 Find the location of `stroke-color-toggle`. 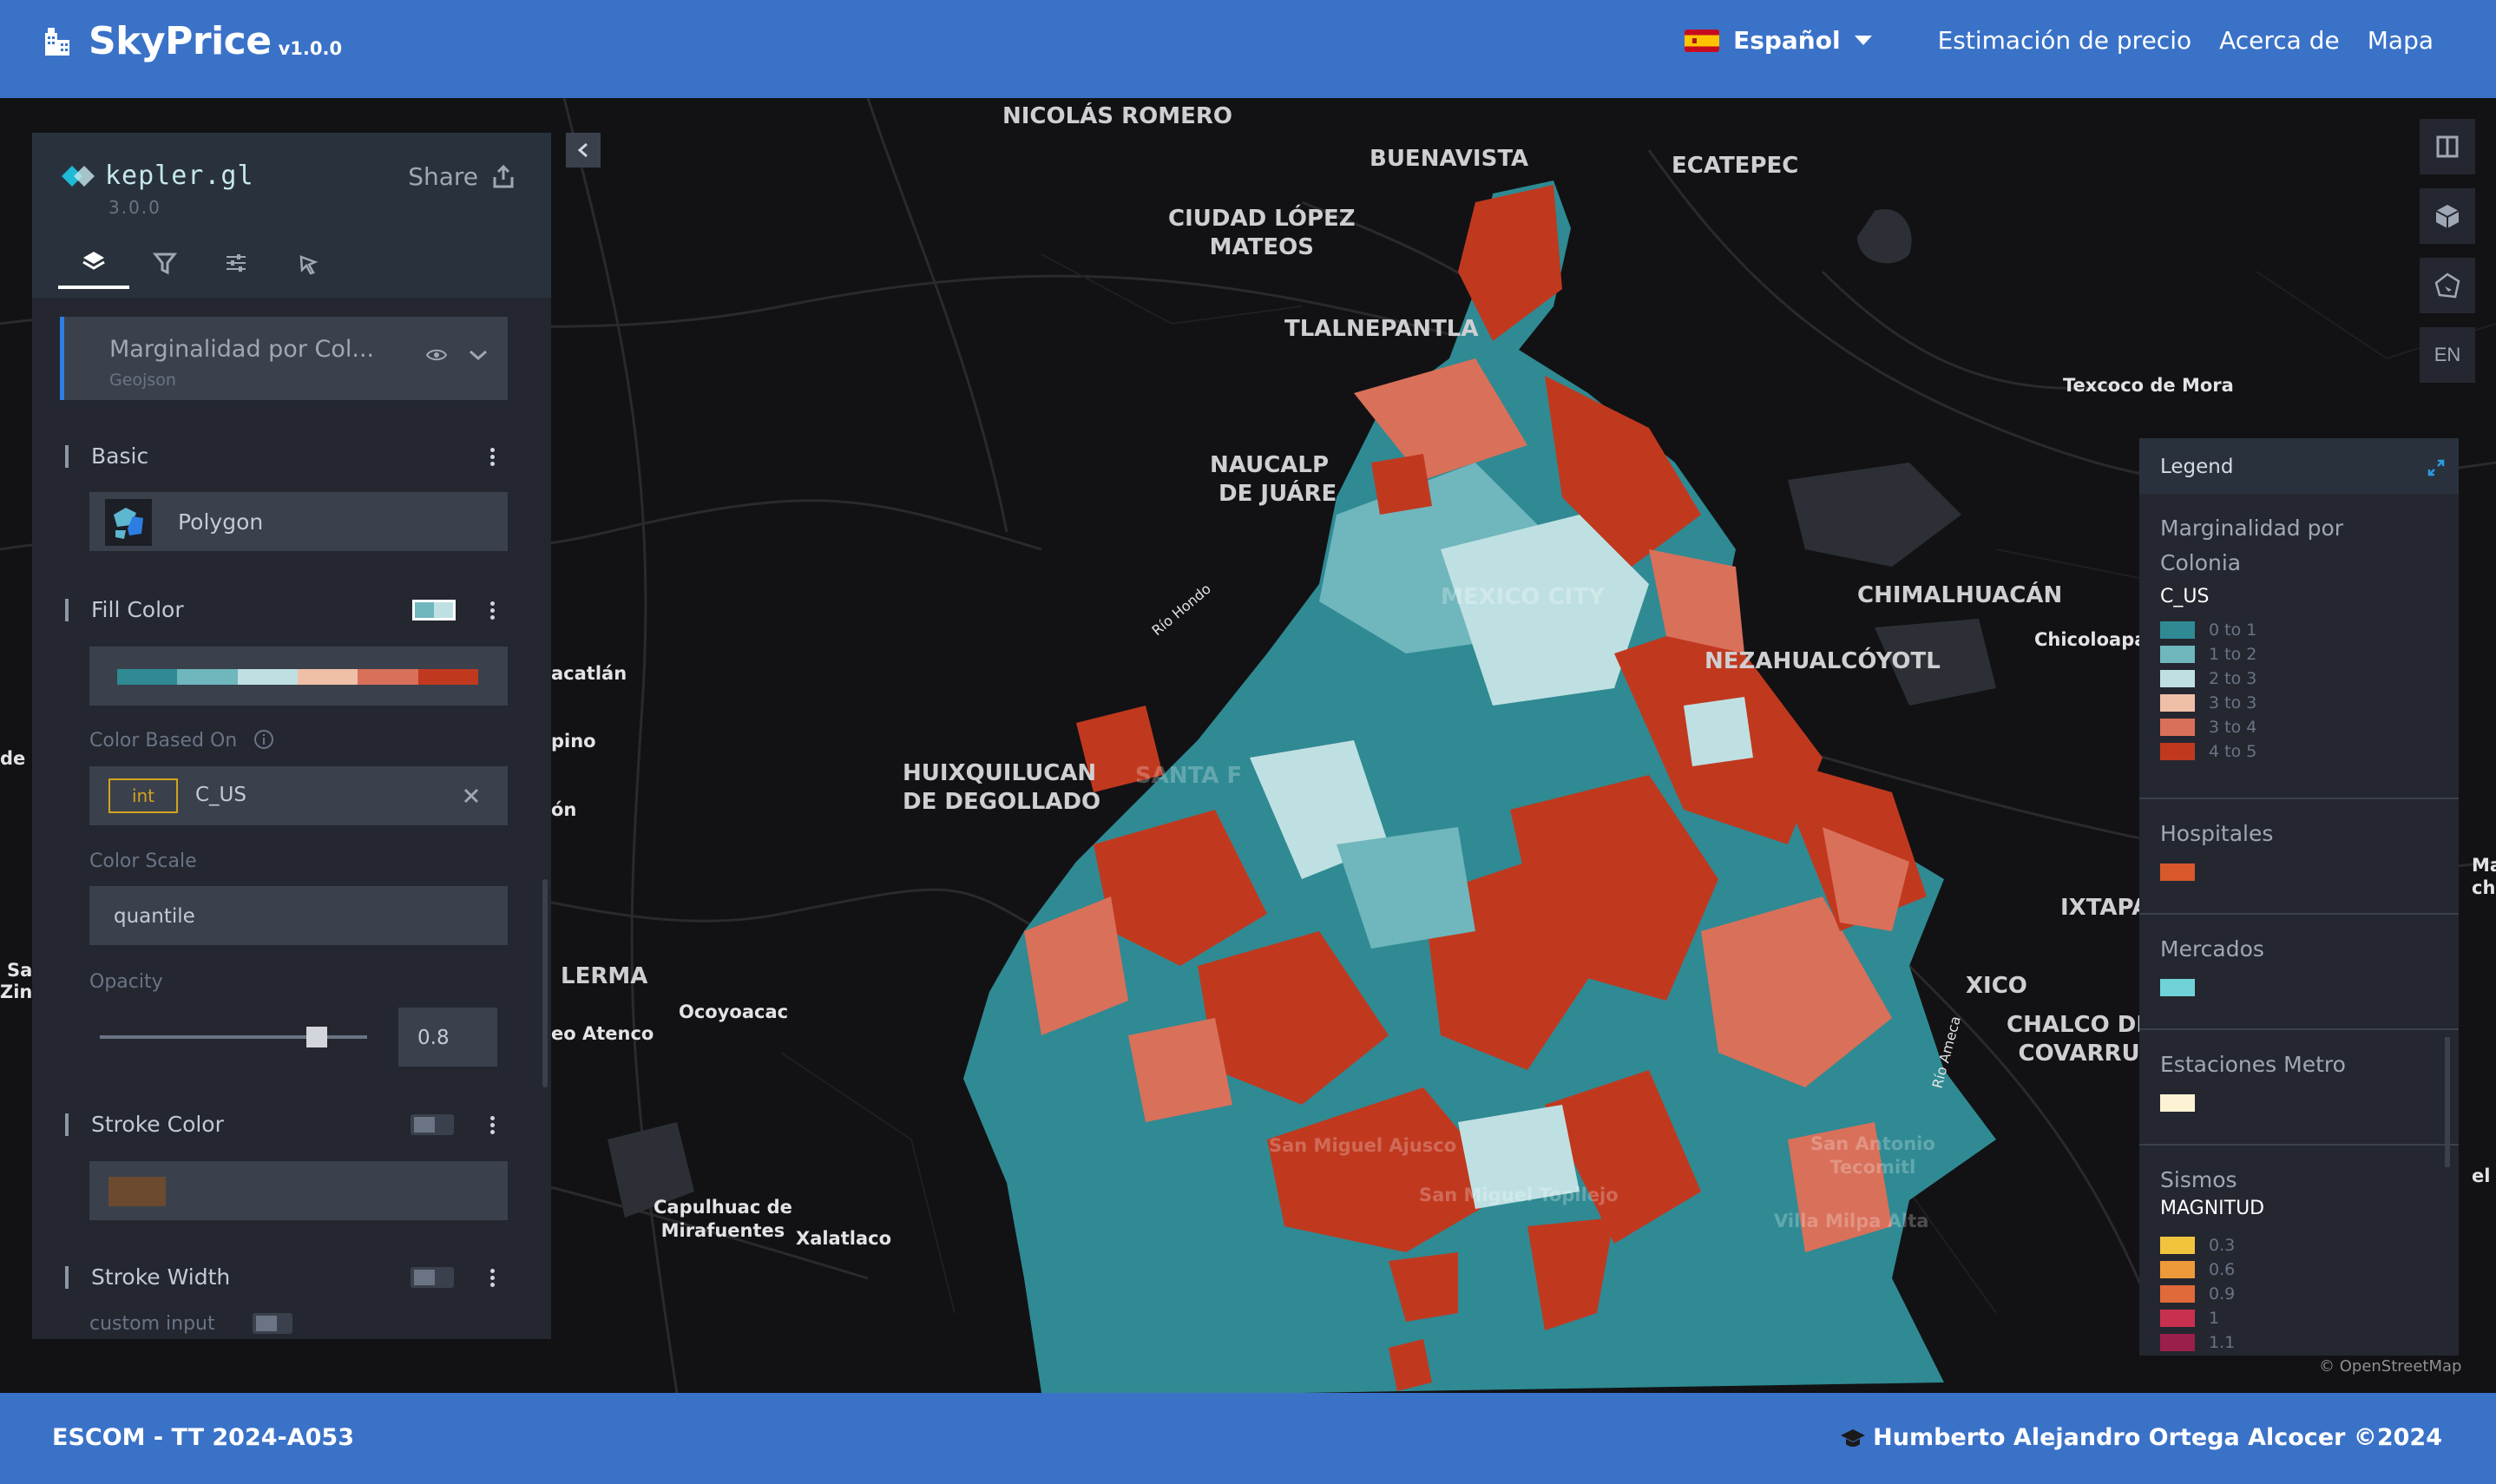

stroke-color-toggle is located at coordinates (432, 1124).